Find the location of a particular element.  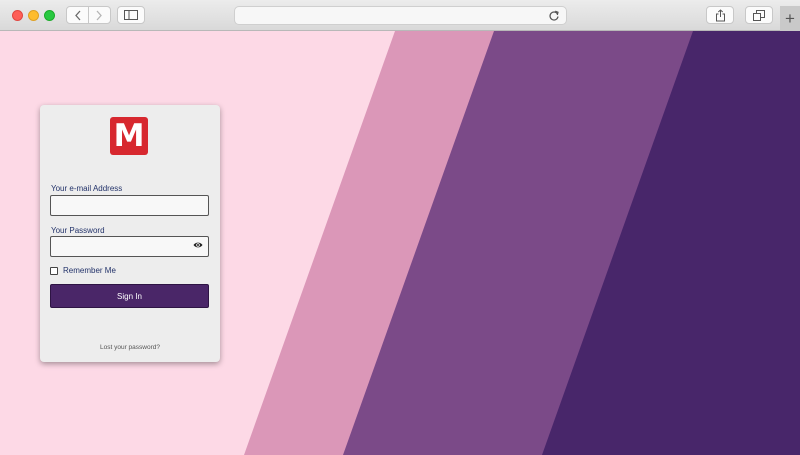

sidebar-icon is located at coordinates (131, 15).